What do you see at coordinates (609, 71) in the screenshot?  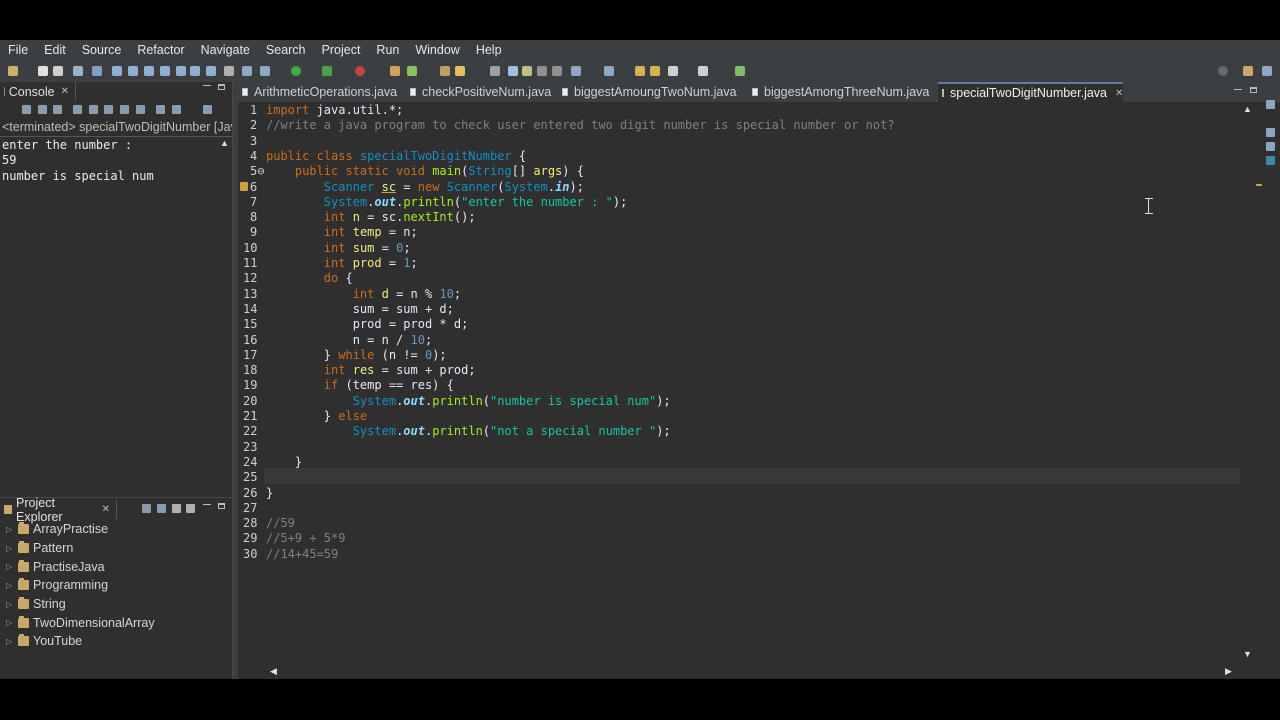 I see `prev-annotation-icon` at bounding box center [609, 71].